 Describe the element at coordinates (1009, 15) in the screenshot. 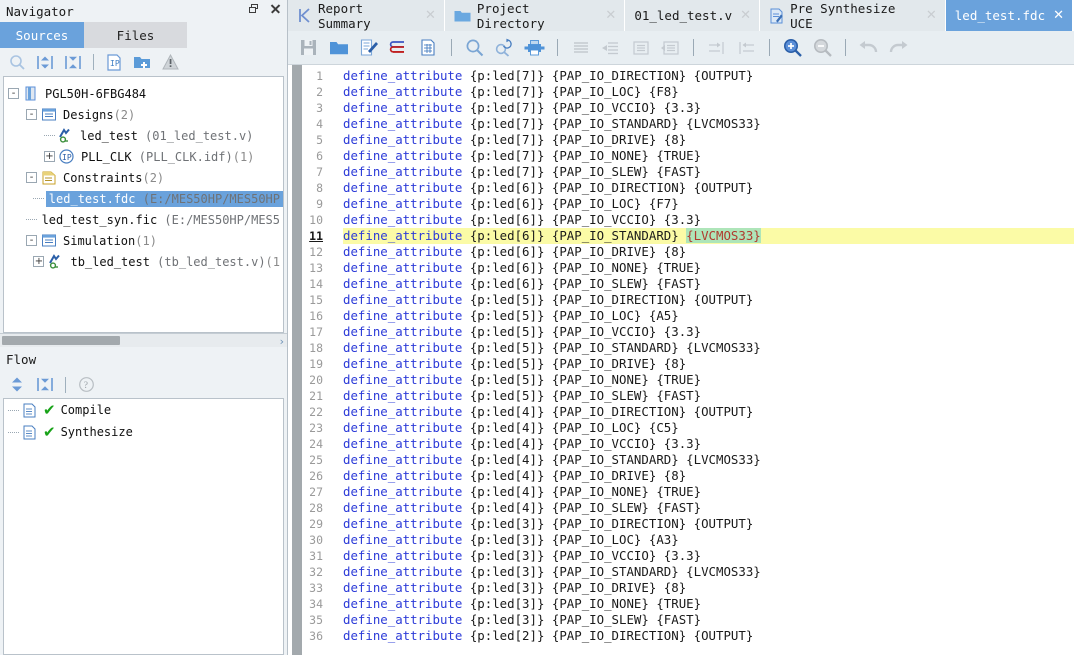

I see `editor-tab-led-test.fdc: led_test.fdc ✕` at that location.